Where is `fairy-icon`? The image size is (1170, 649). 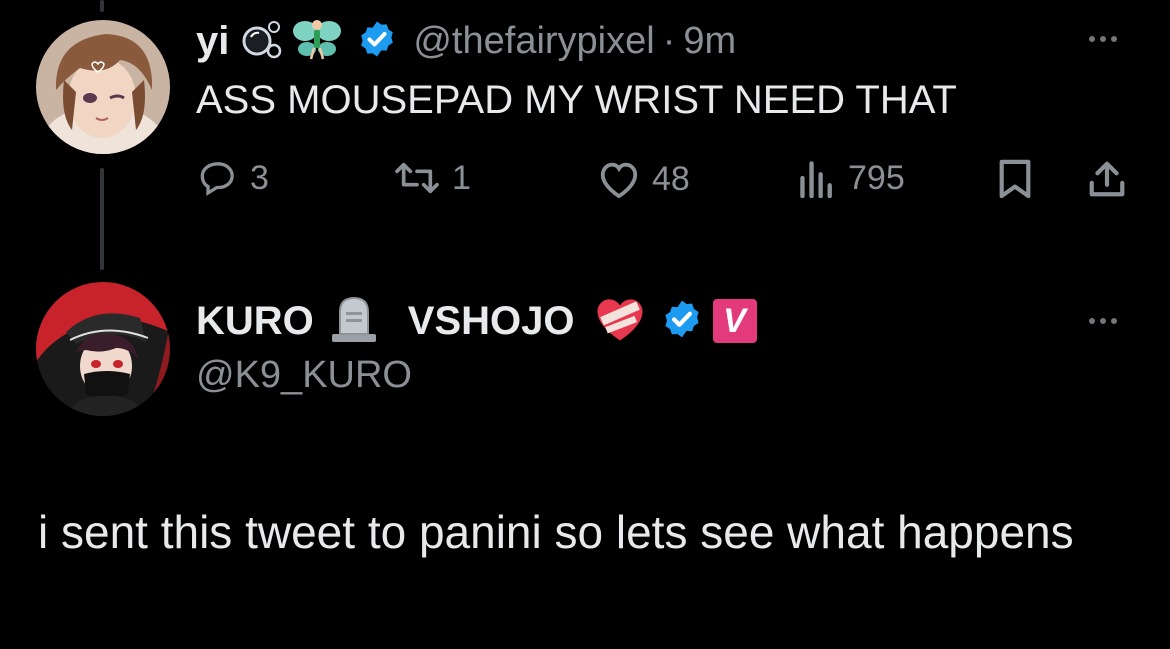
fairy-icon is located at coordinates (317, 41).